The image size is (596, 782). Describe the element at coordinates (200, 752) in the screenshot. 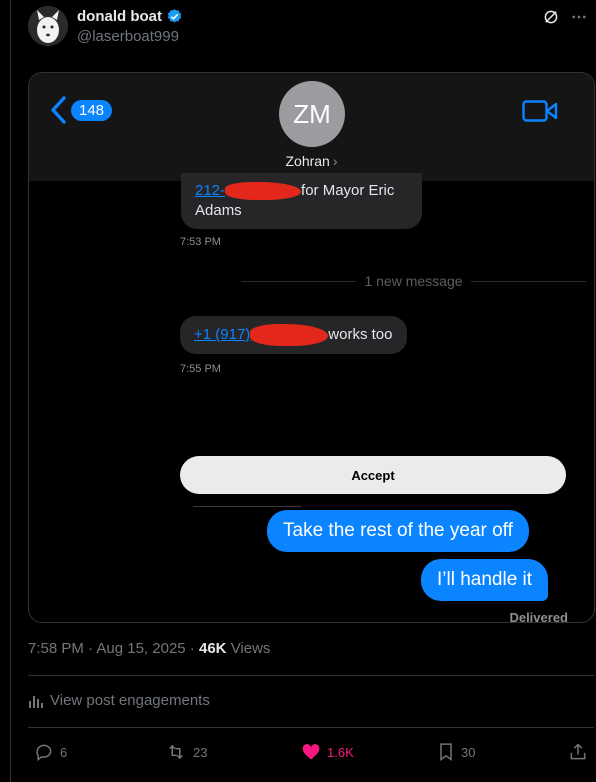

I see `repost-count: 23` at that location.